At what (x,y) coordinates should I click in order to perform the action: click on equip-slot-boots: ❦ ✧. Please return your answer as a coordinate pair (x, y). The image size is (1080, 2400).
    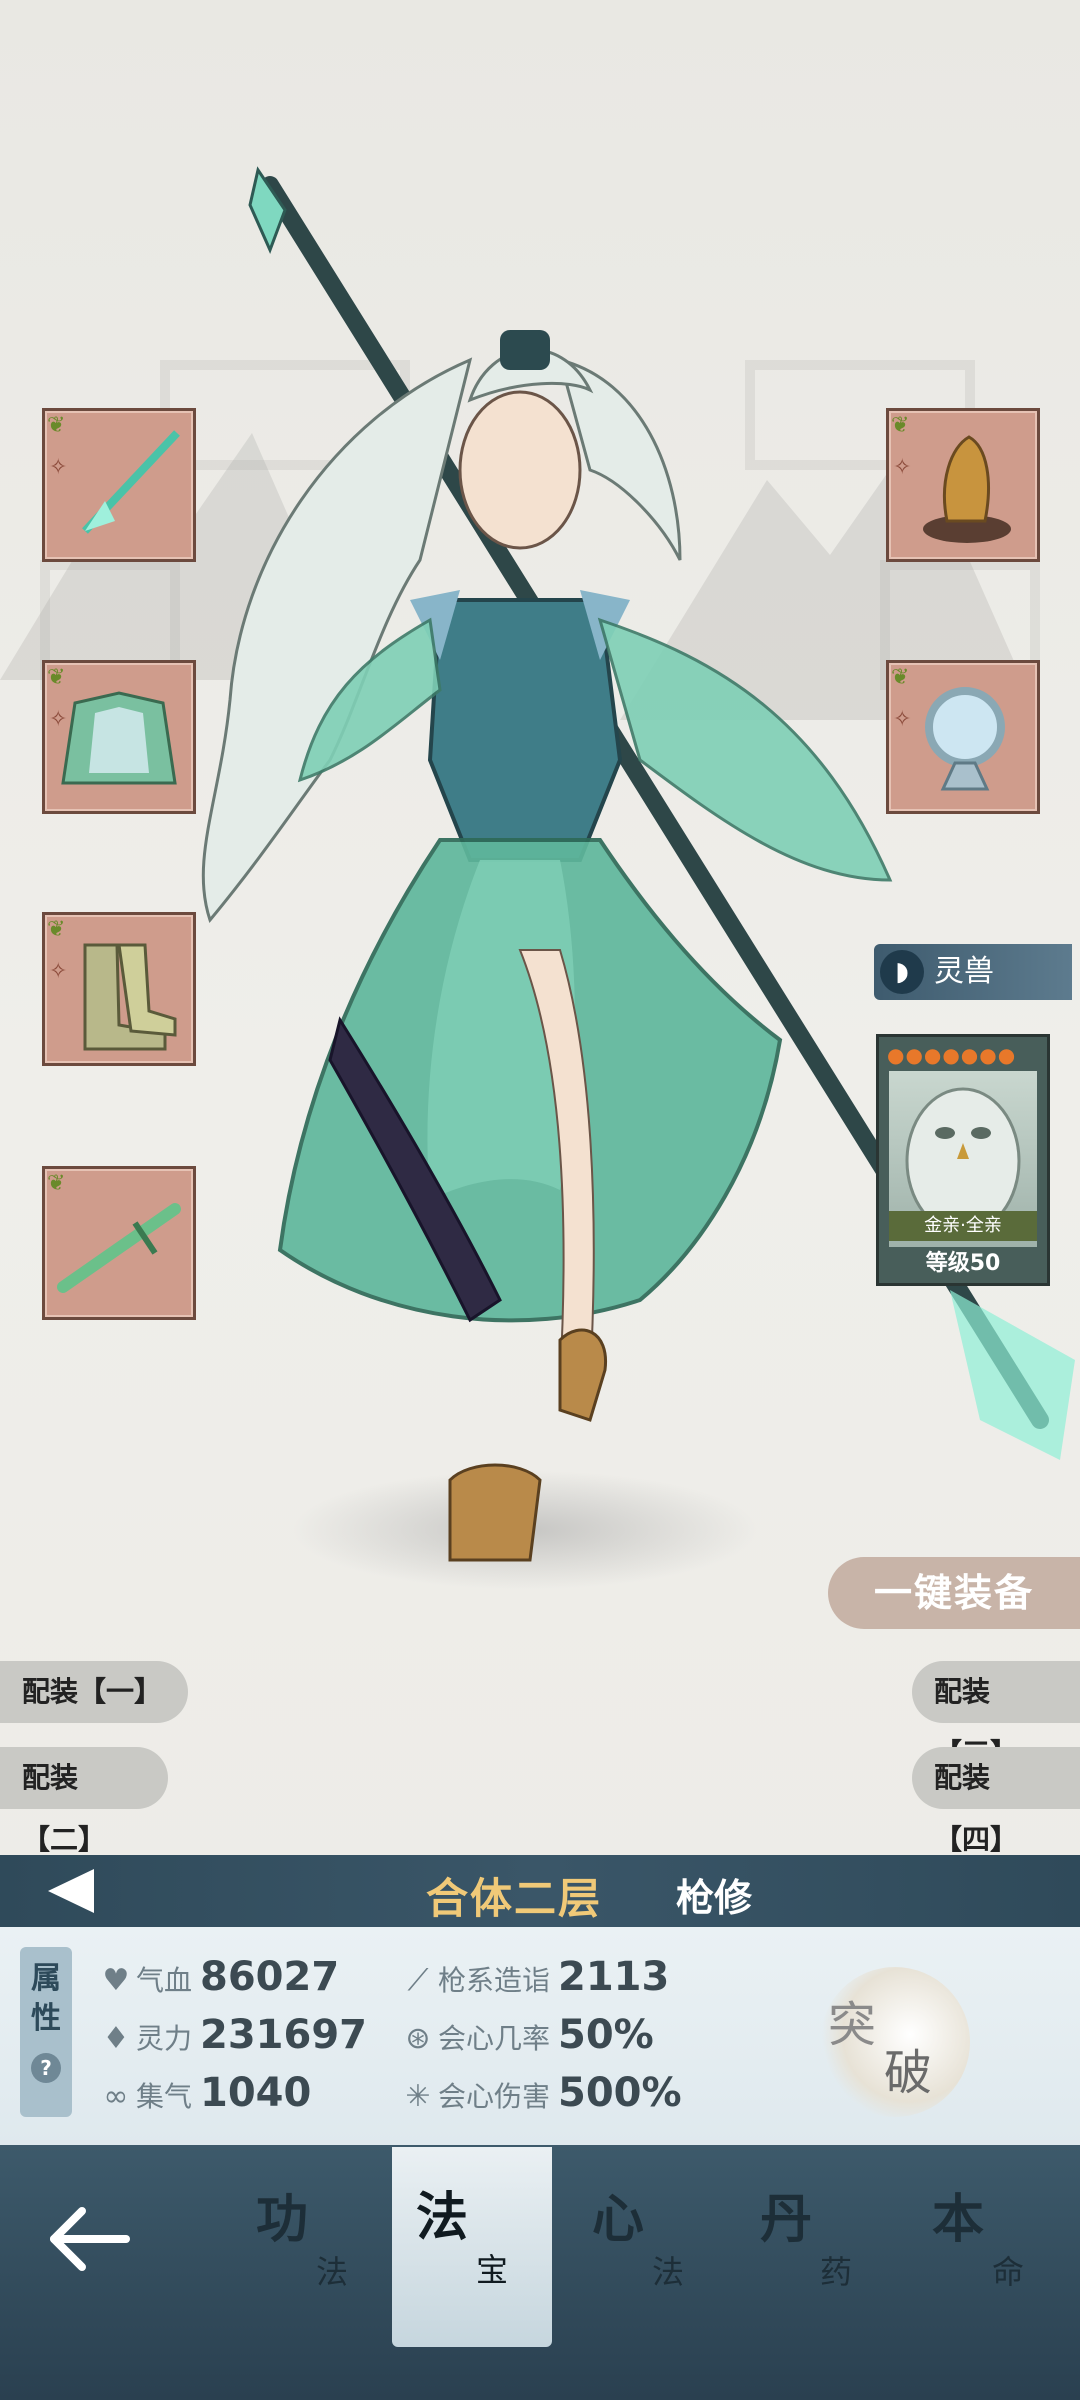
    Looking at the image, I should click on (119, 989).